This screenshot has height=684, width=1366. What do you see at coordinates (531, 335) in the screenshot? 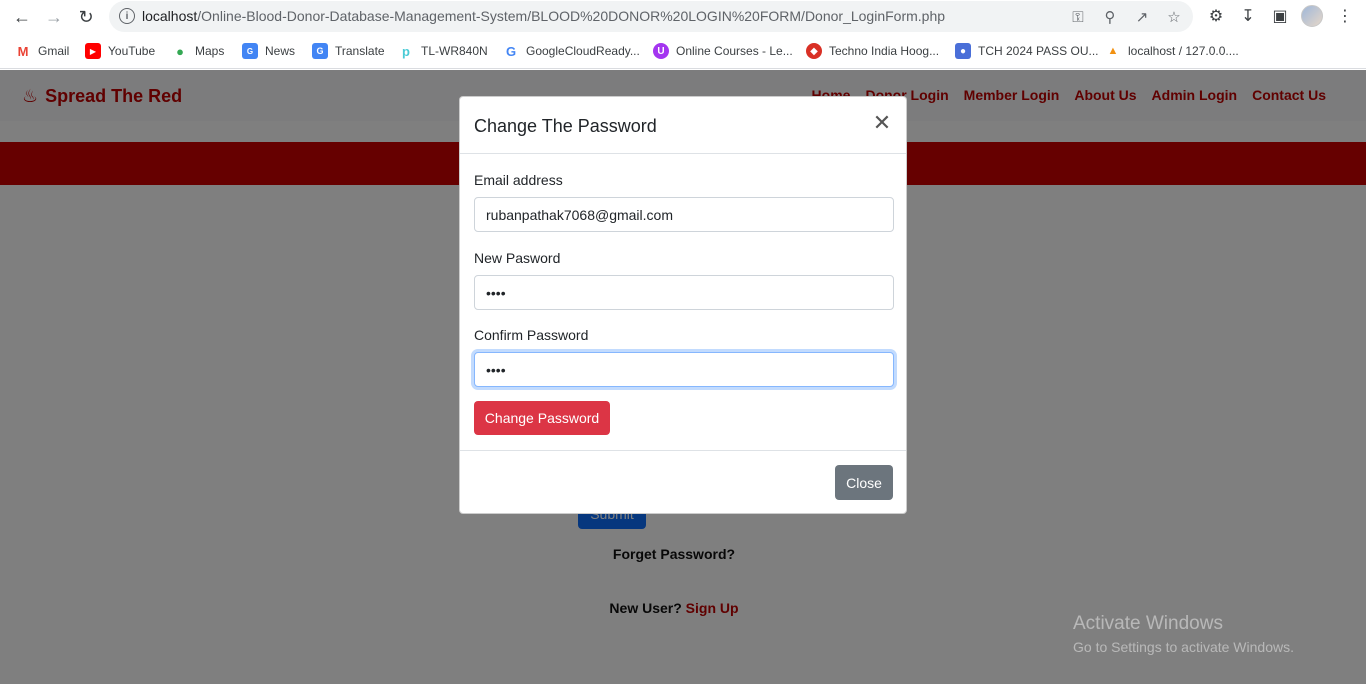
I see `confirm-password-label: Confirm Password` at bounding box center [531, 335].